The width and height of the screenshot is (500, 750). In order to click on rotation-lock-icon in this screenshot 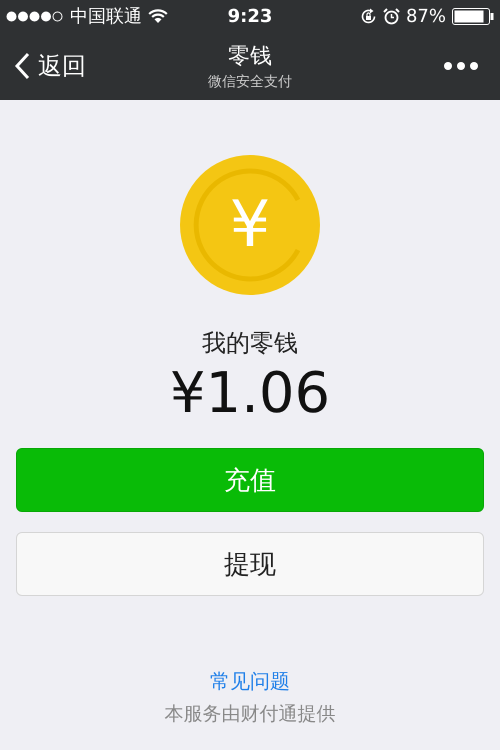, I will do `click(368, 16)`.